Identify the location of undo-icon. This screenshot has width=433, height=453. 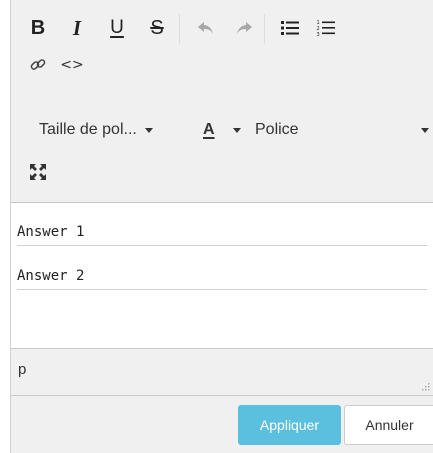
(205, 28).